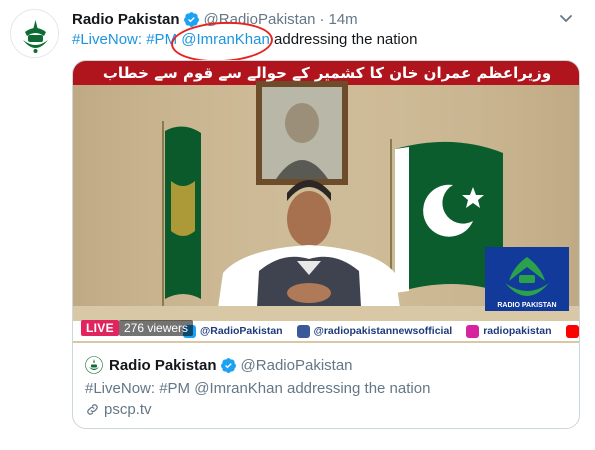 Image resolution: width=595 pixels, height=450 pixels. I want to click on card-title-row: Radio Pakistan @RadioPakistan, so click(327, 365).